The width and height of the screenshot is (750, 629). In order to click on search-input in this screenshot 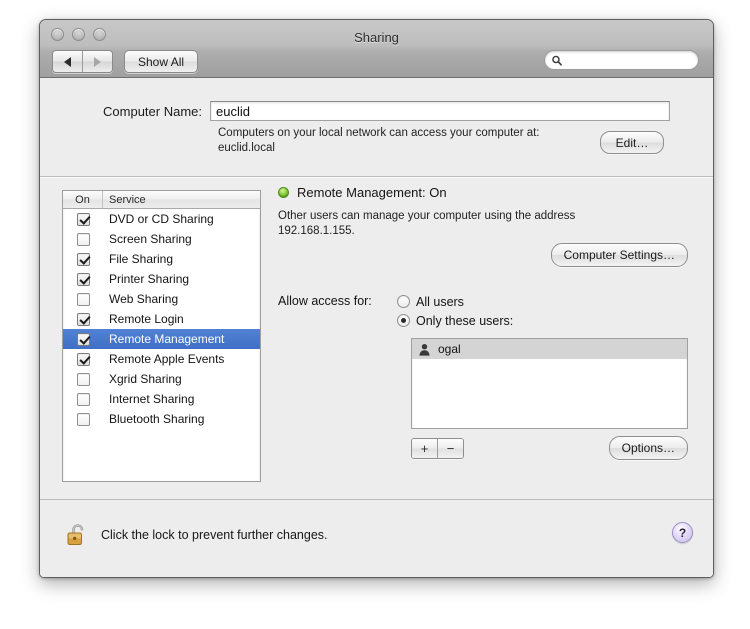, I will do `click(628, 60)`.